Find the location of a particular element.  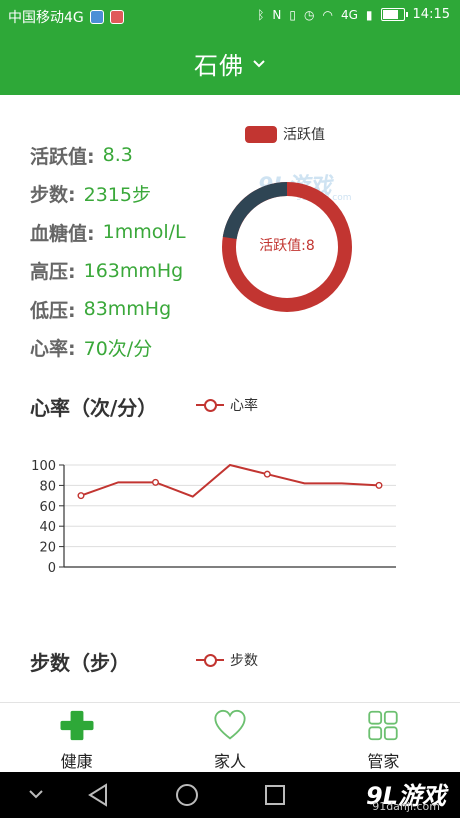

heart-rate-title: 心率（次/分） is located at coordinates (94, 408).